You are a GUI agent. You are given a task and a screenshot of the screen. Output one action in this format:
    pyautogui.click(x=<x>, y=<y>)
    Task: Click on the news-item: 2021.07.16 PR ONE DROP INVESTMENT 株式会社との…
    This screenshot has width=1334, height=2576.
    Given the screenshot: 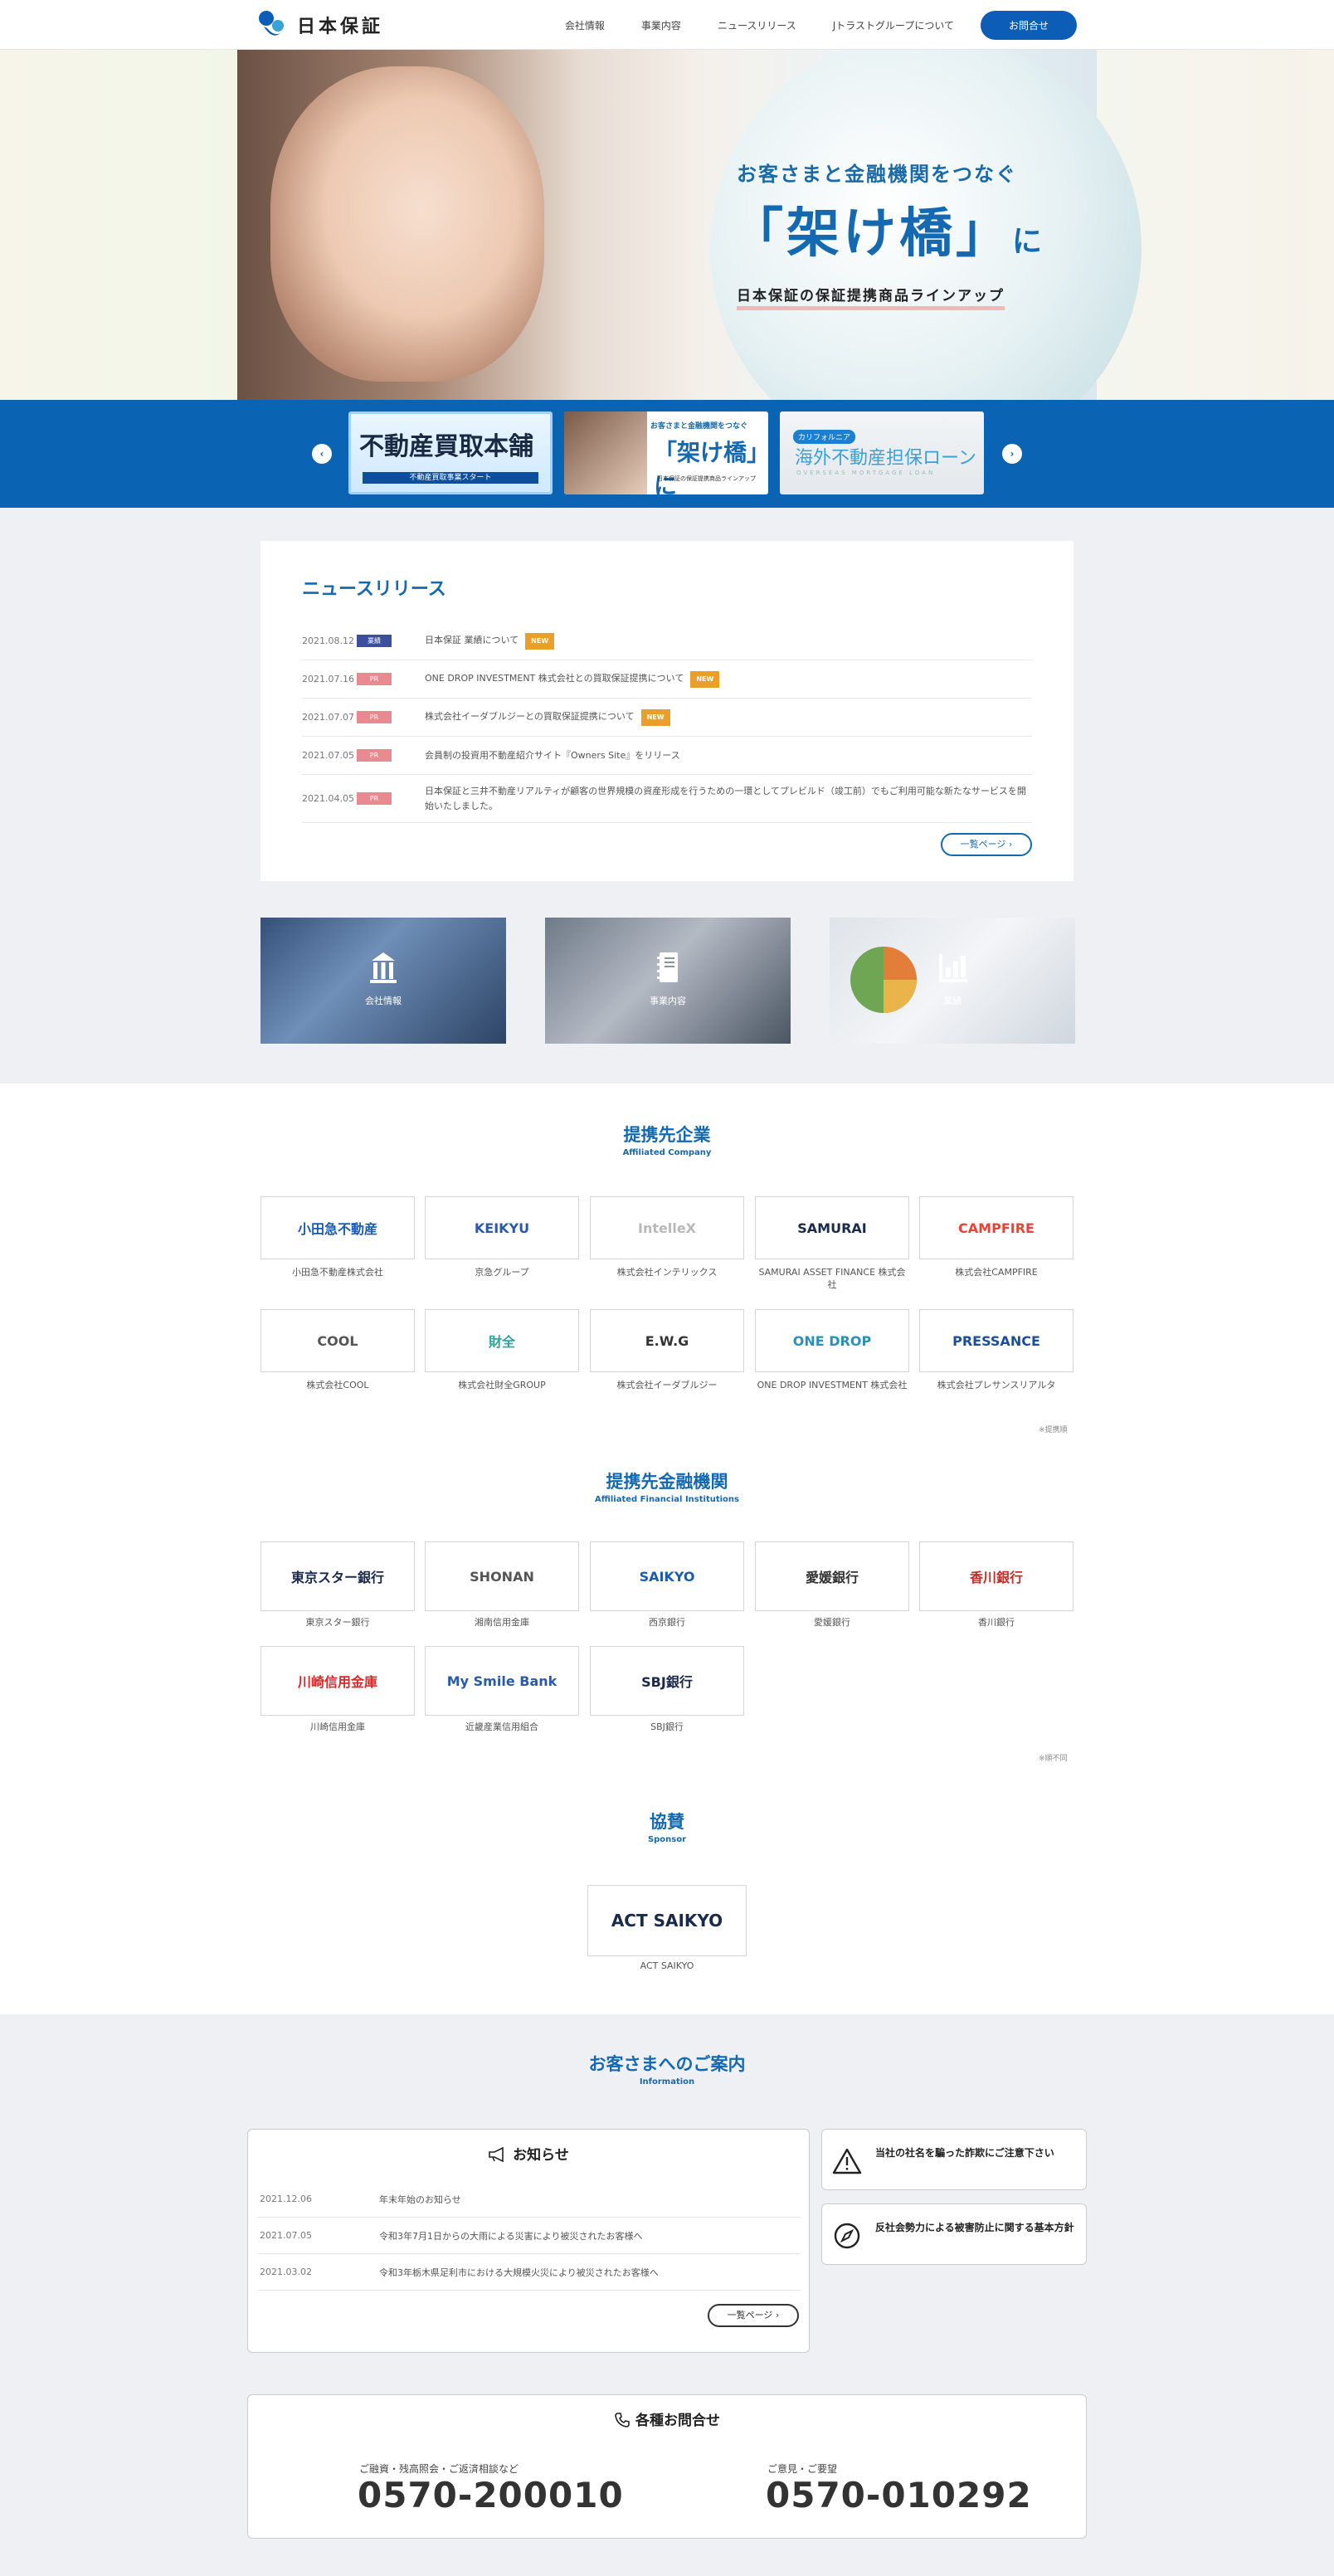 What is the action you would take?
    pyautogui.click(x=667, y=679)
    